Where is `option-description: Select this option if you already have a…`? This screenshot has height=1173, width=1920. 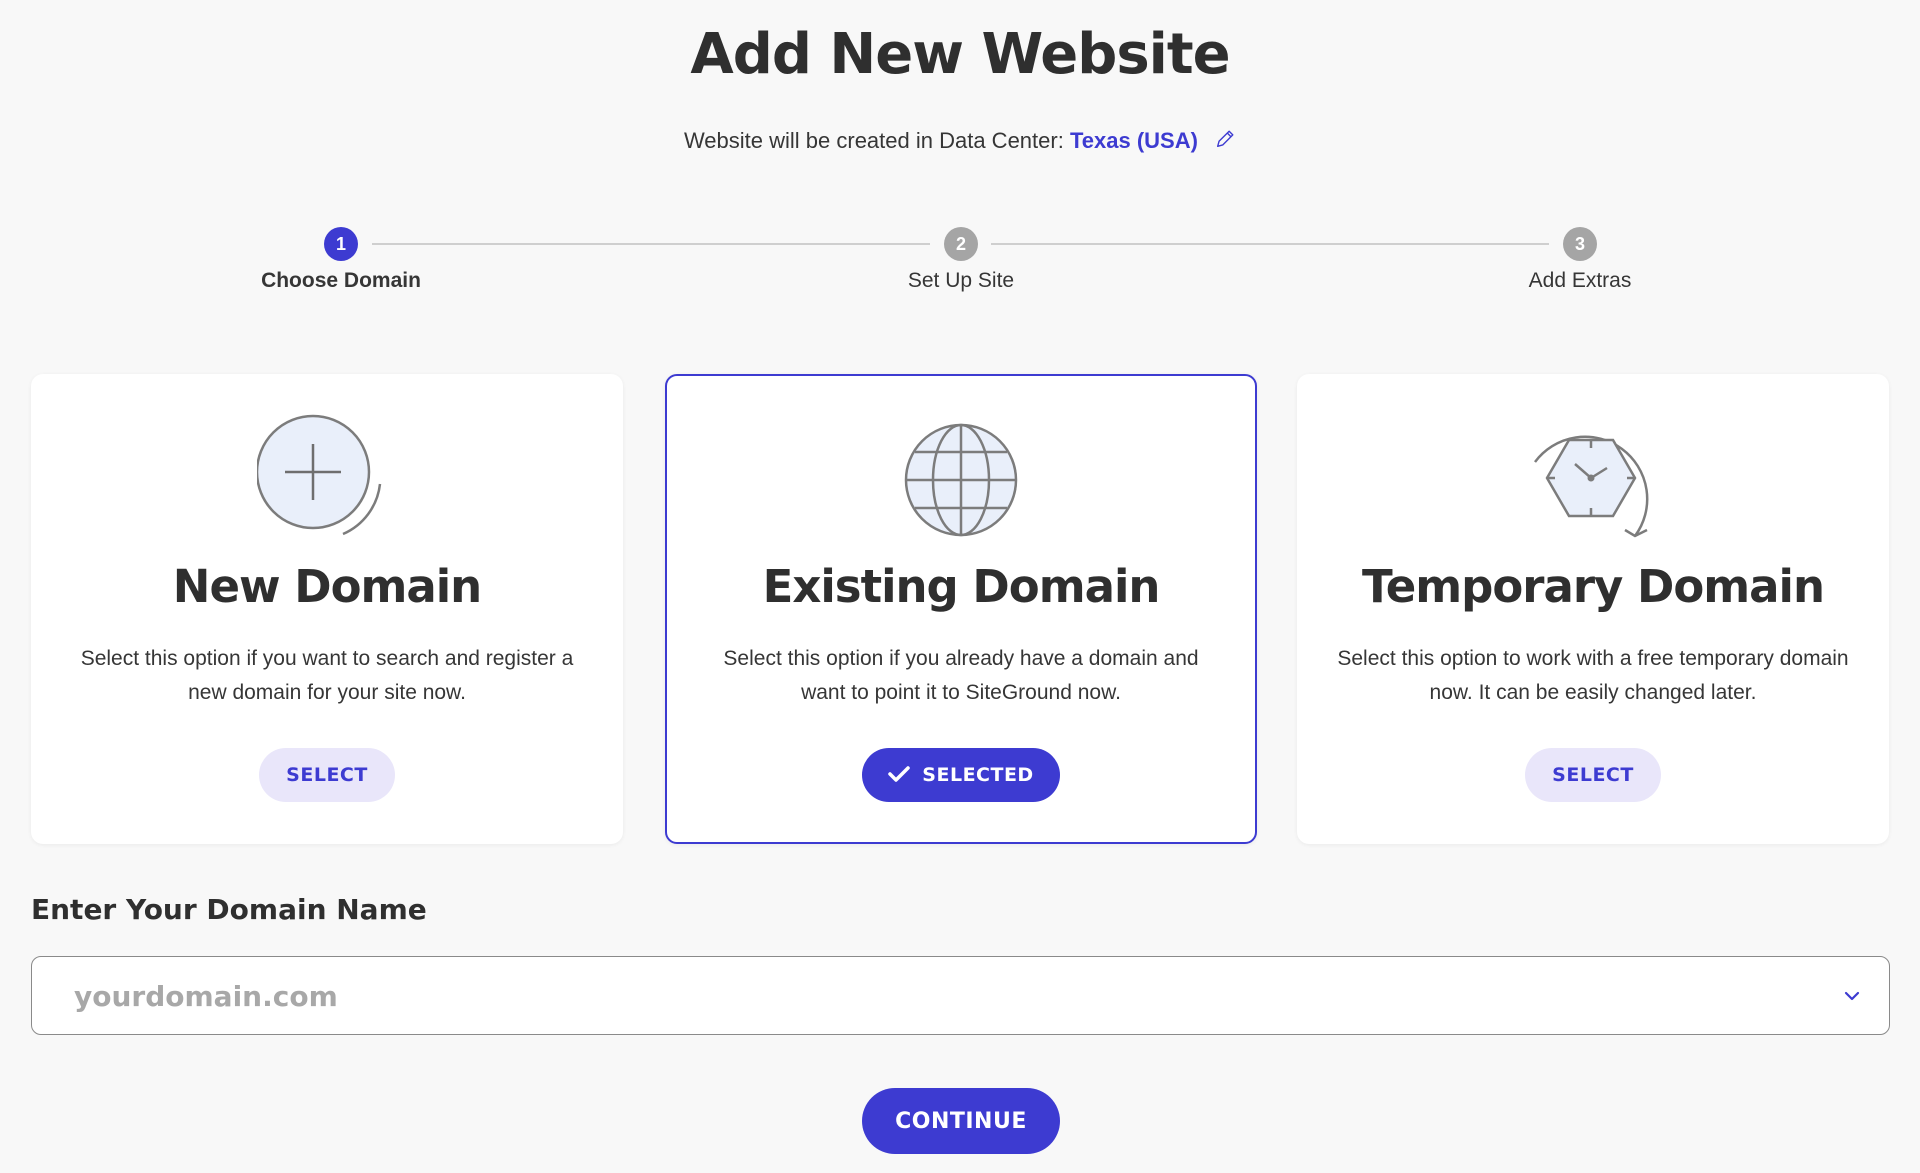
option-description: Select this option if you already have a… is located at coordinates (961, 675).